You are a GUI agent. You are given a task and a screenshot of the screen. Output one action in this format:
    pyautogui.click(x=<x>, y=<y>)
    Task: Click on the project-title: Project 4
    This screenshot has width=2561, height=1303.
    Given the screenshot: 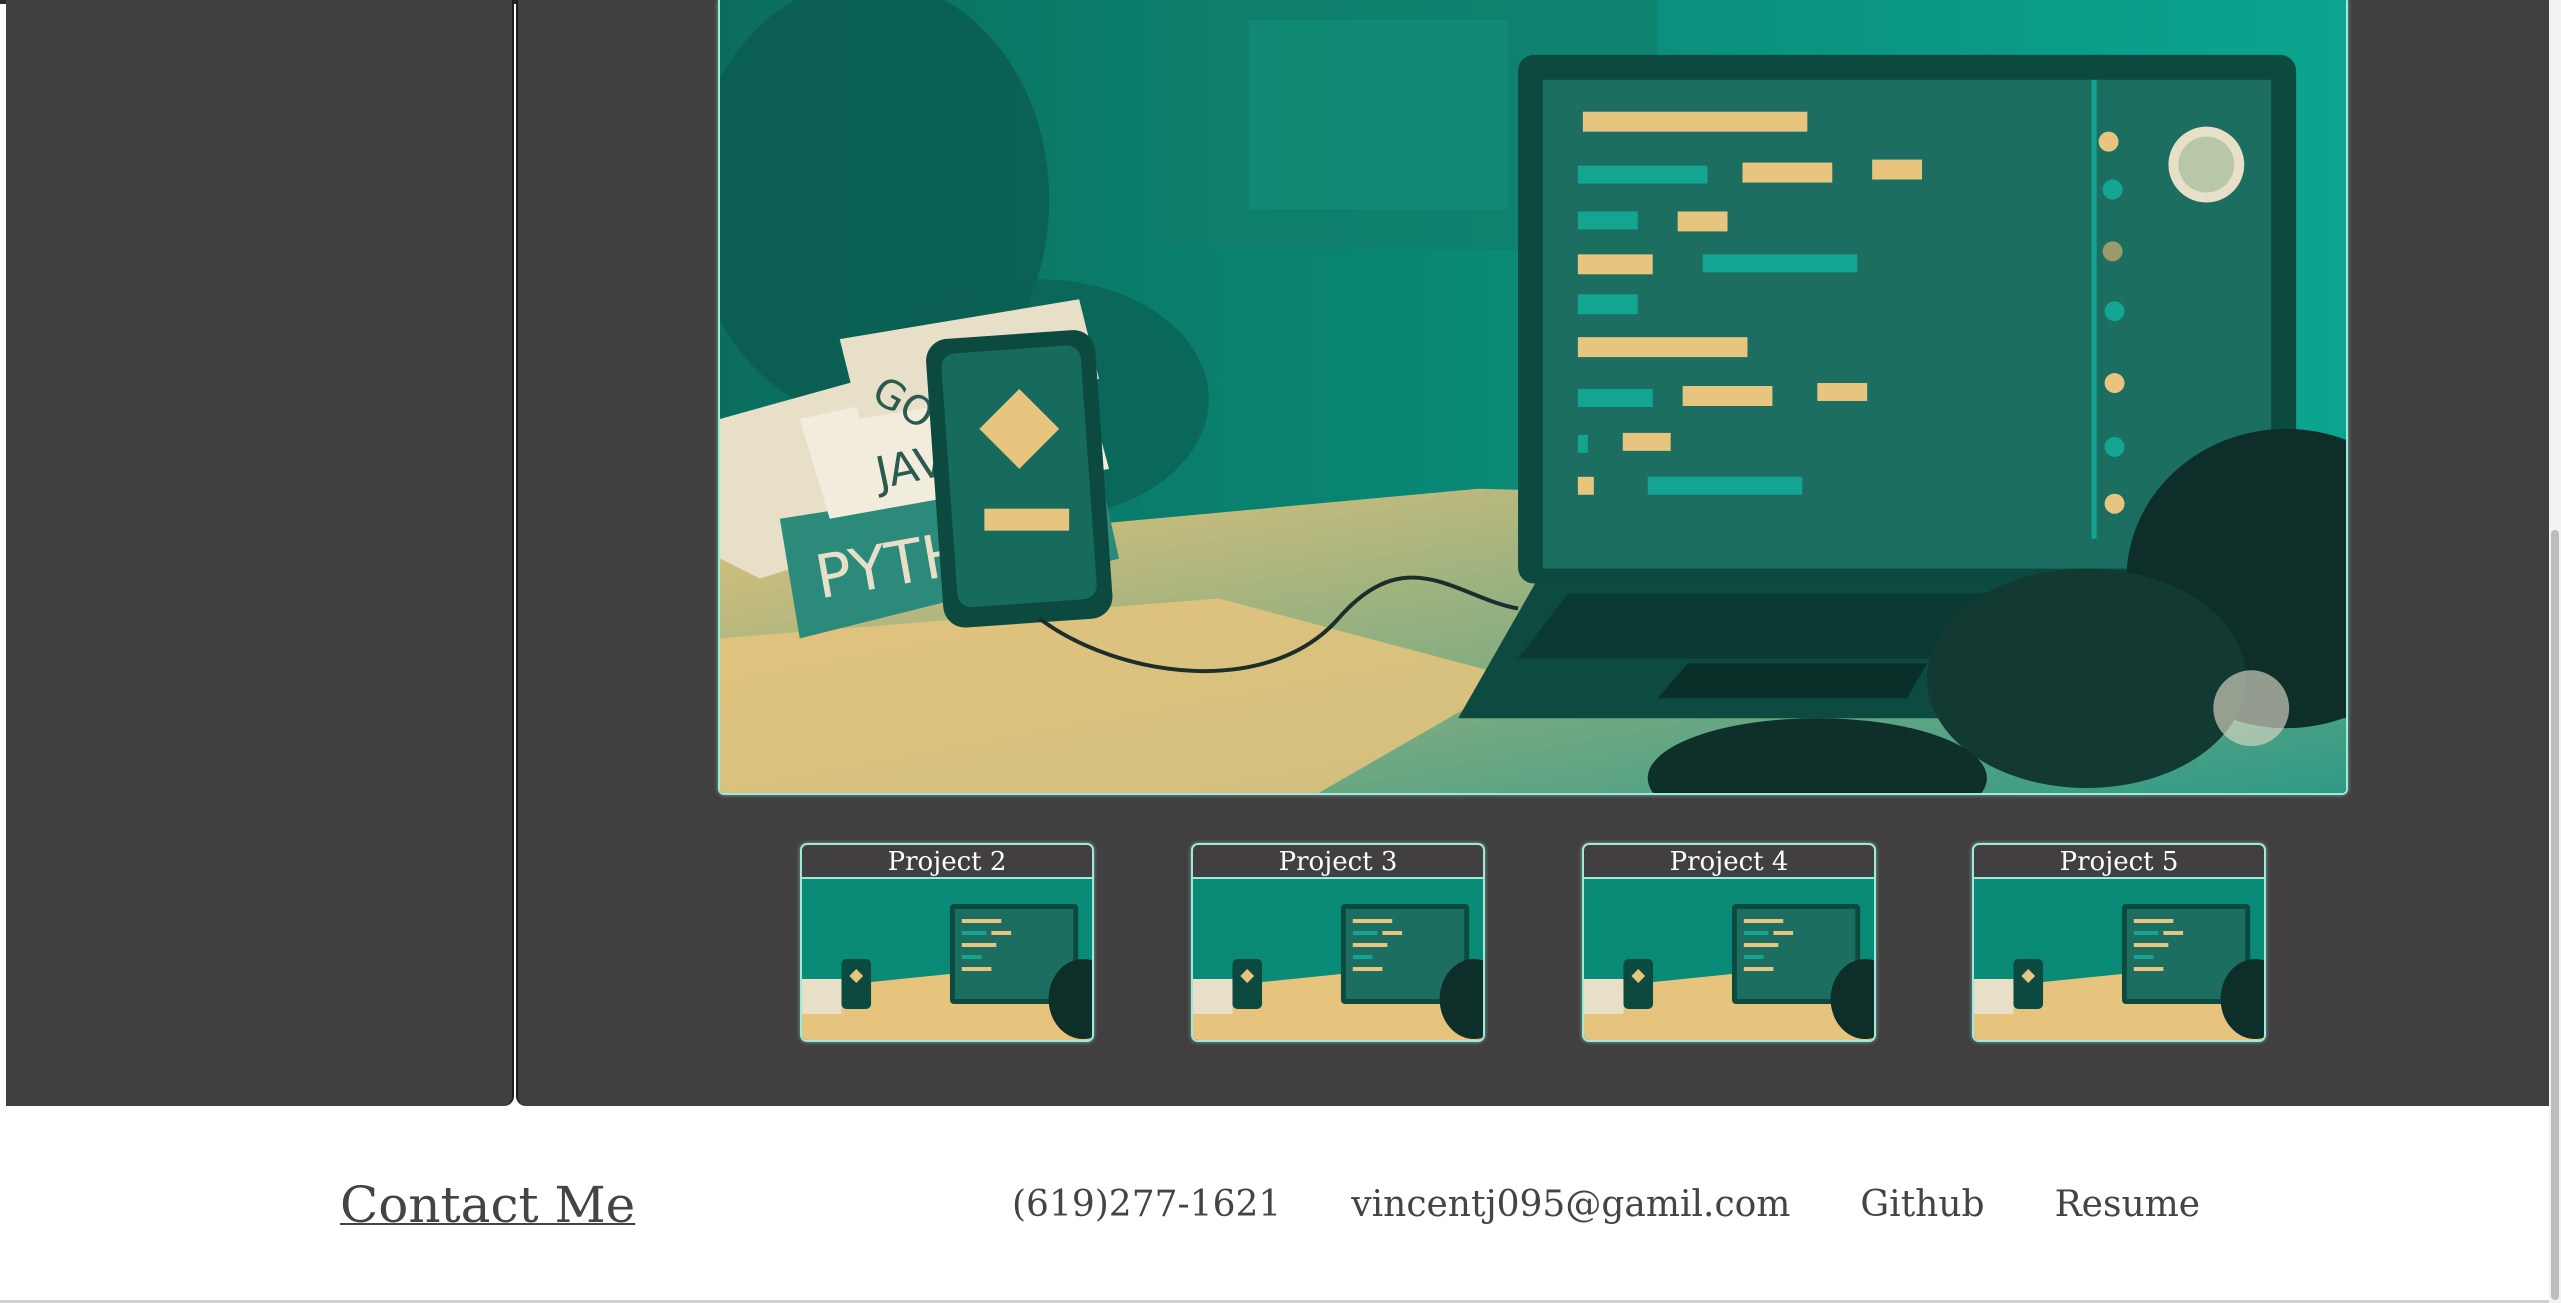 What is the action you would take?
    pyautogui.click(x=1729, y=862)
    